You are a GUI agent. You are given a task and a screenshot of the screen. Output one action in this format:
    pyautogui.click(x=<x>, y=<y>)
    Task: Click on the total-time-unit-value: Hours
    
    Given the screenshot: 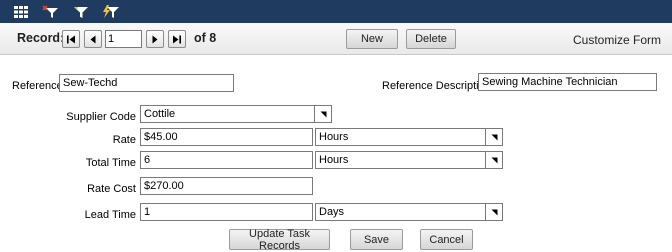 What is the action you would take?
    pyautogui.click(x=334, y=160)
    